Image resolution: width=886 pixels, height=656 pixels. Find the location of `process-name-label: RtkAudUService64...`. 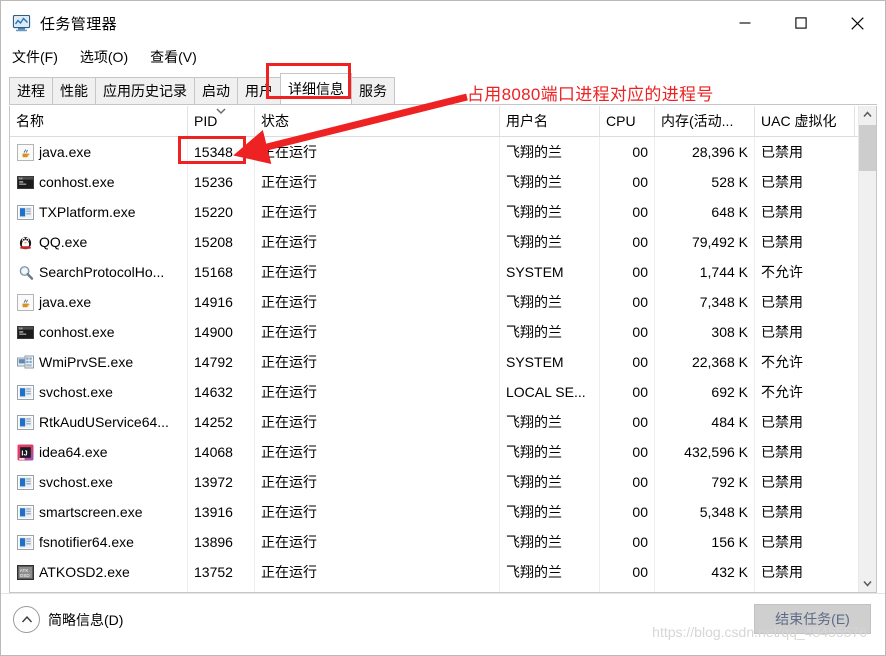

process-name-label: RtkAudUService64... is located at coordinates (104, 422).